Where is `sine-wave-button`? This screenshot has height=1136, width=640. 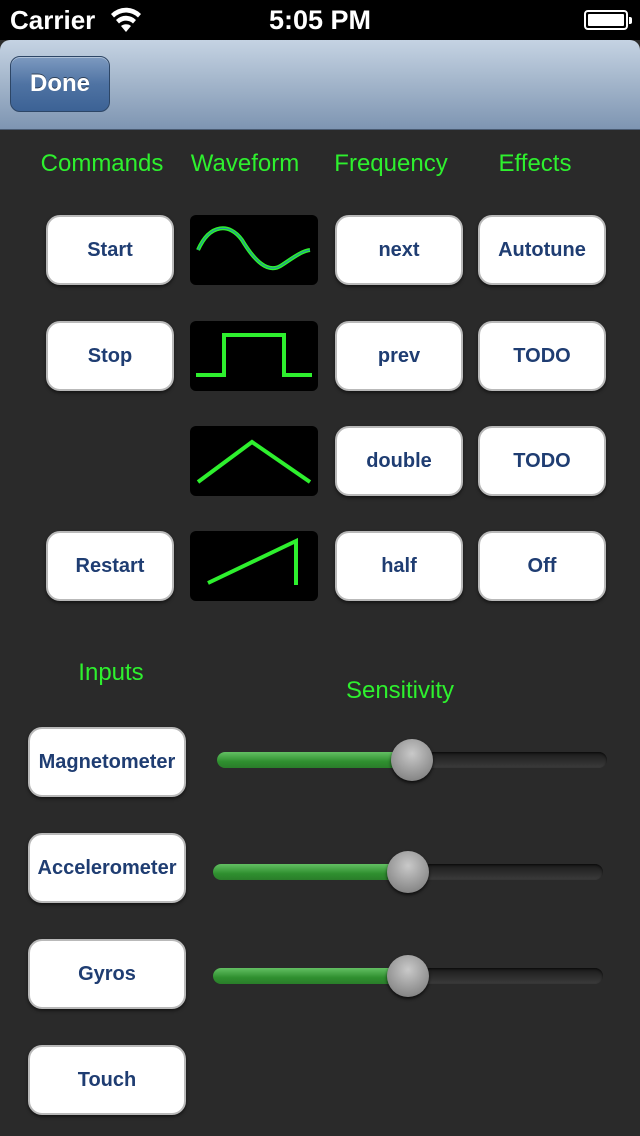
sine-wave-button is located at coordinates (254, 250).